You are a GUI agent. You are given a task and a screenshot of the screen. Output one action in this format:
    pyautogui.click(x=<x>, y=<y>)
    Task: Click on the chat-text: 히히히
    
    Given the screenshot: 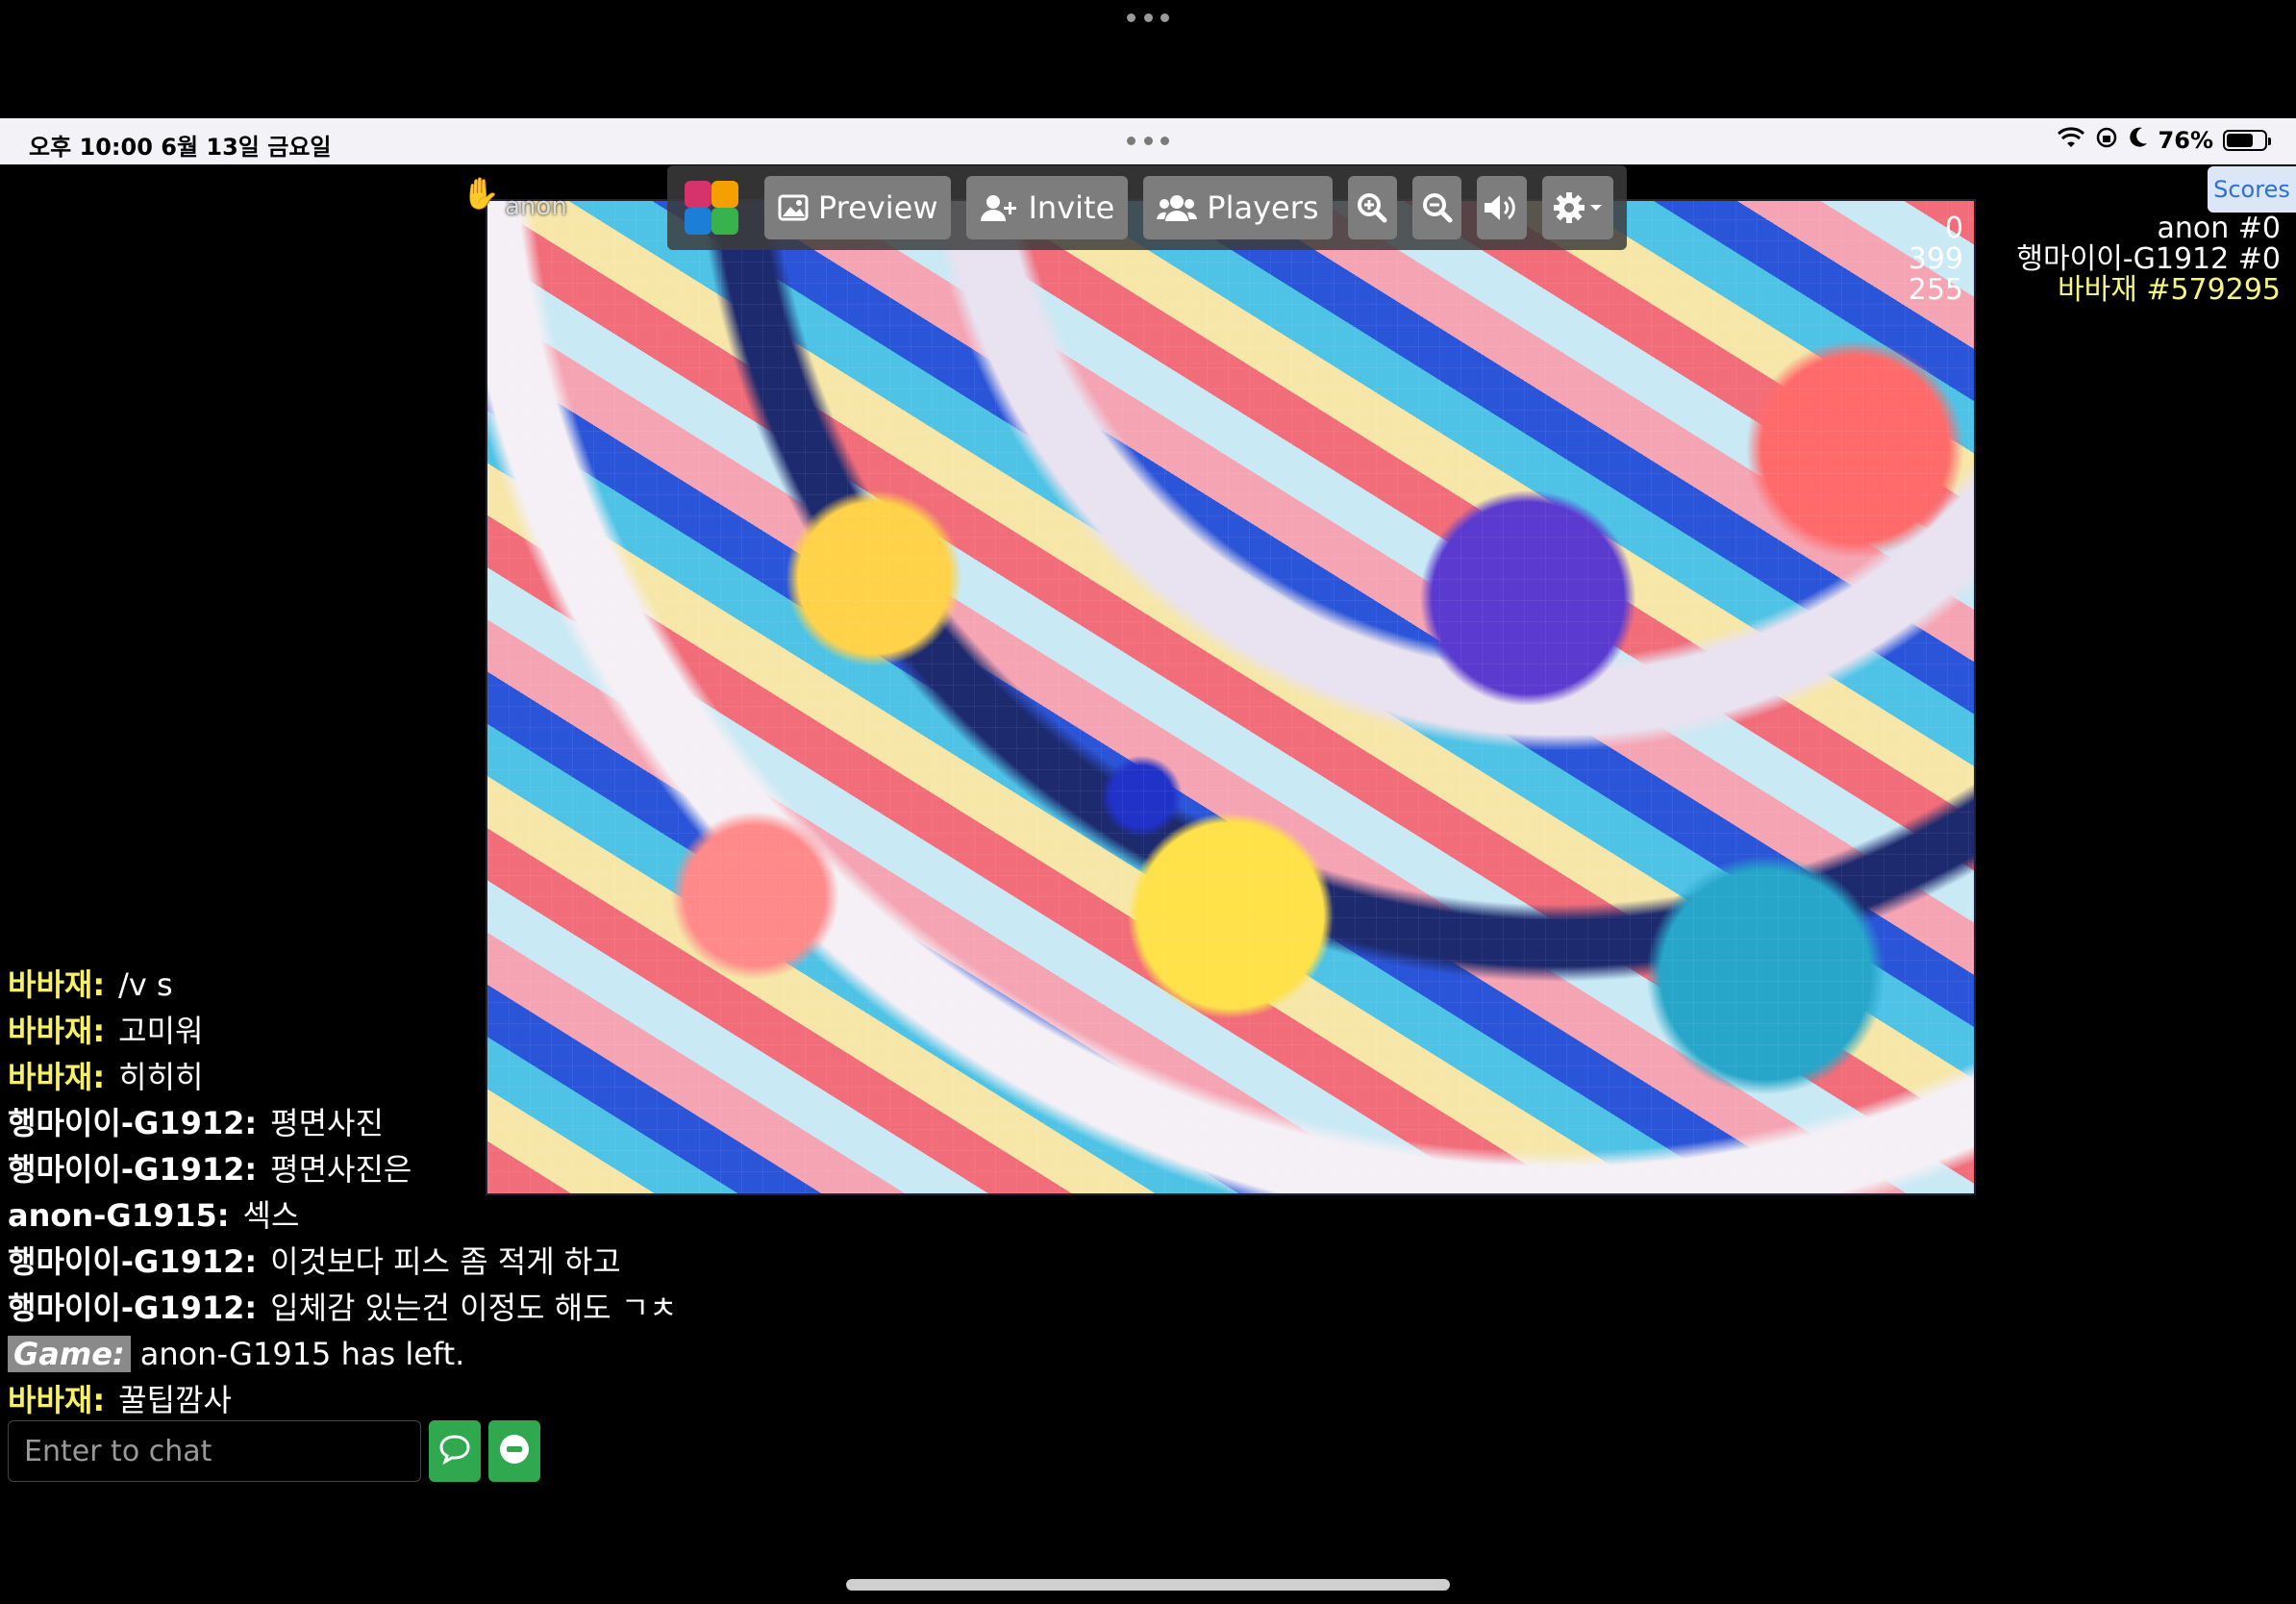 What is the action you would take?
    pyautogui.click(x=161, y=1077)
    